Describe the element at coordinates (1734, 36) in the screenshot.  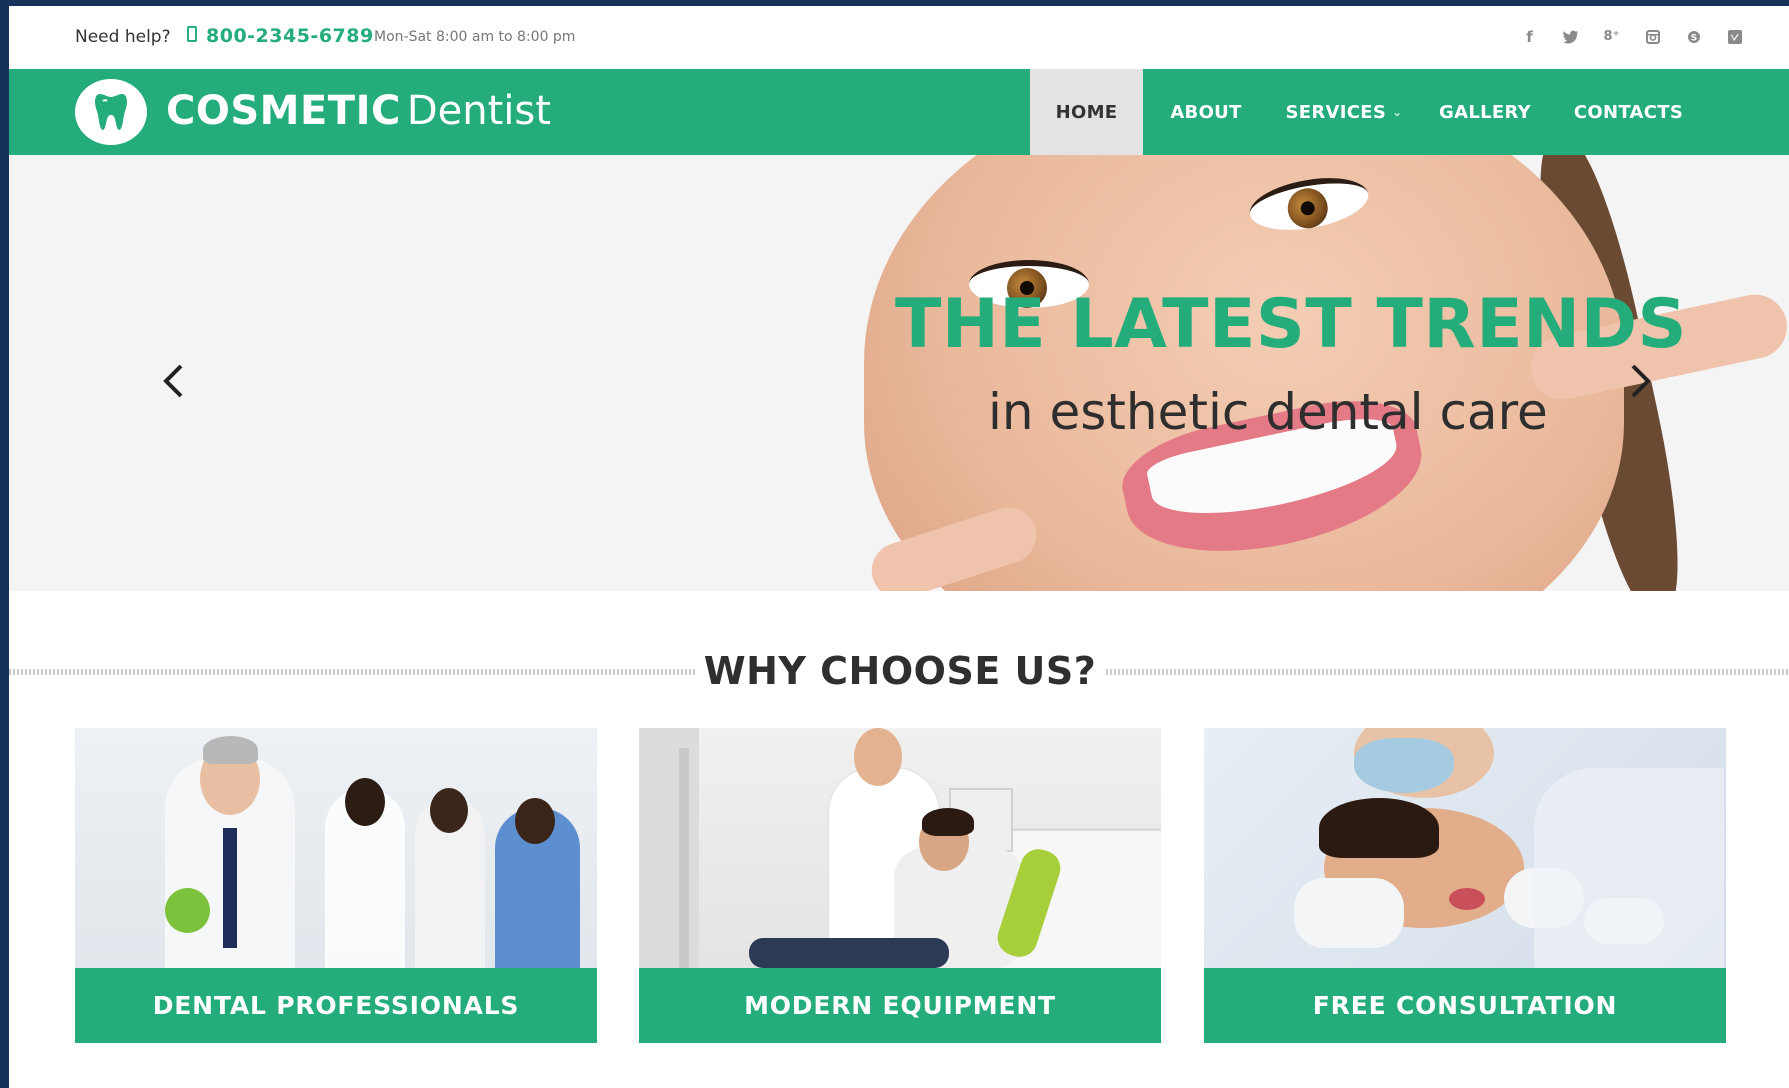
I see `vimeo-icon` at that location.